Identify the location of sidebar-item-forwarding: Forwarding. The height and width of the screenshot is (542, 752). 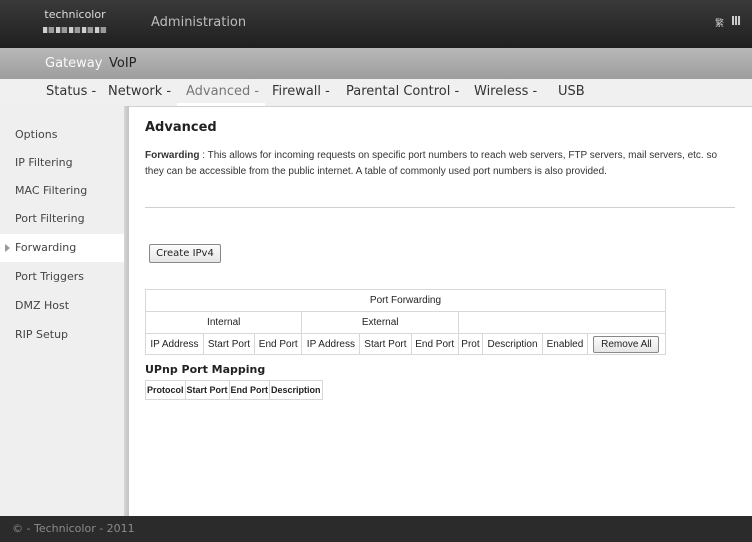
(64, 248).